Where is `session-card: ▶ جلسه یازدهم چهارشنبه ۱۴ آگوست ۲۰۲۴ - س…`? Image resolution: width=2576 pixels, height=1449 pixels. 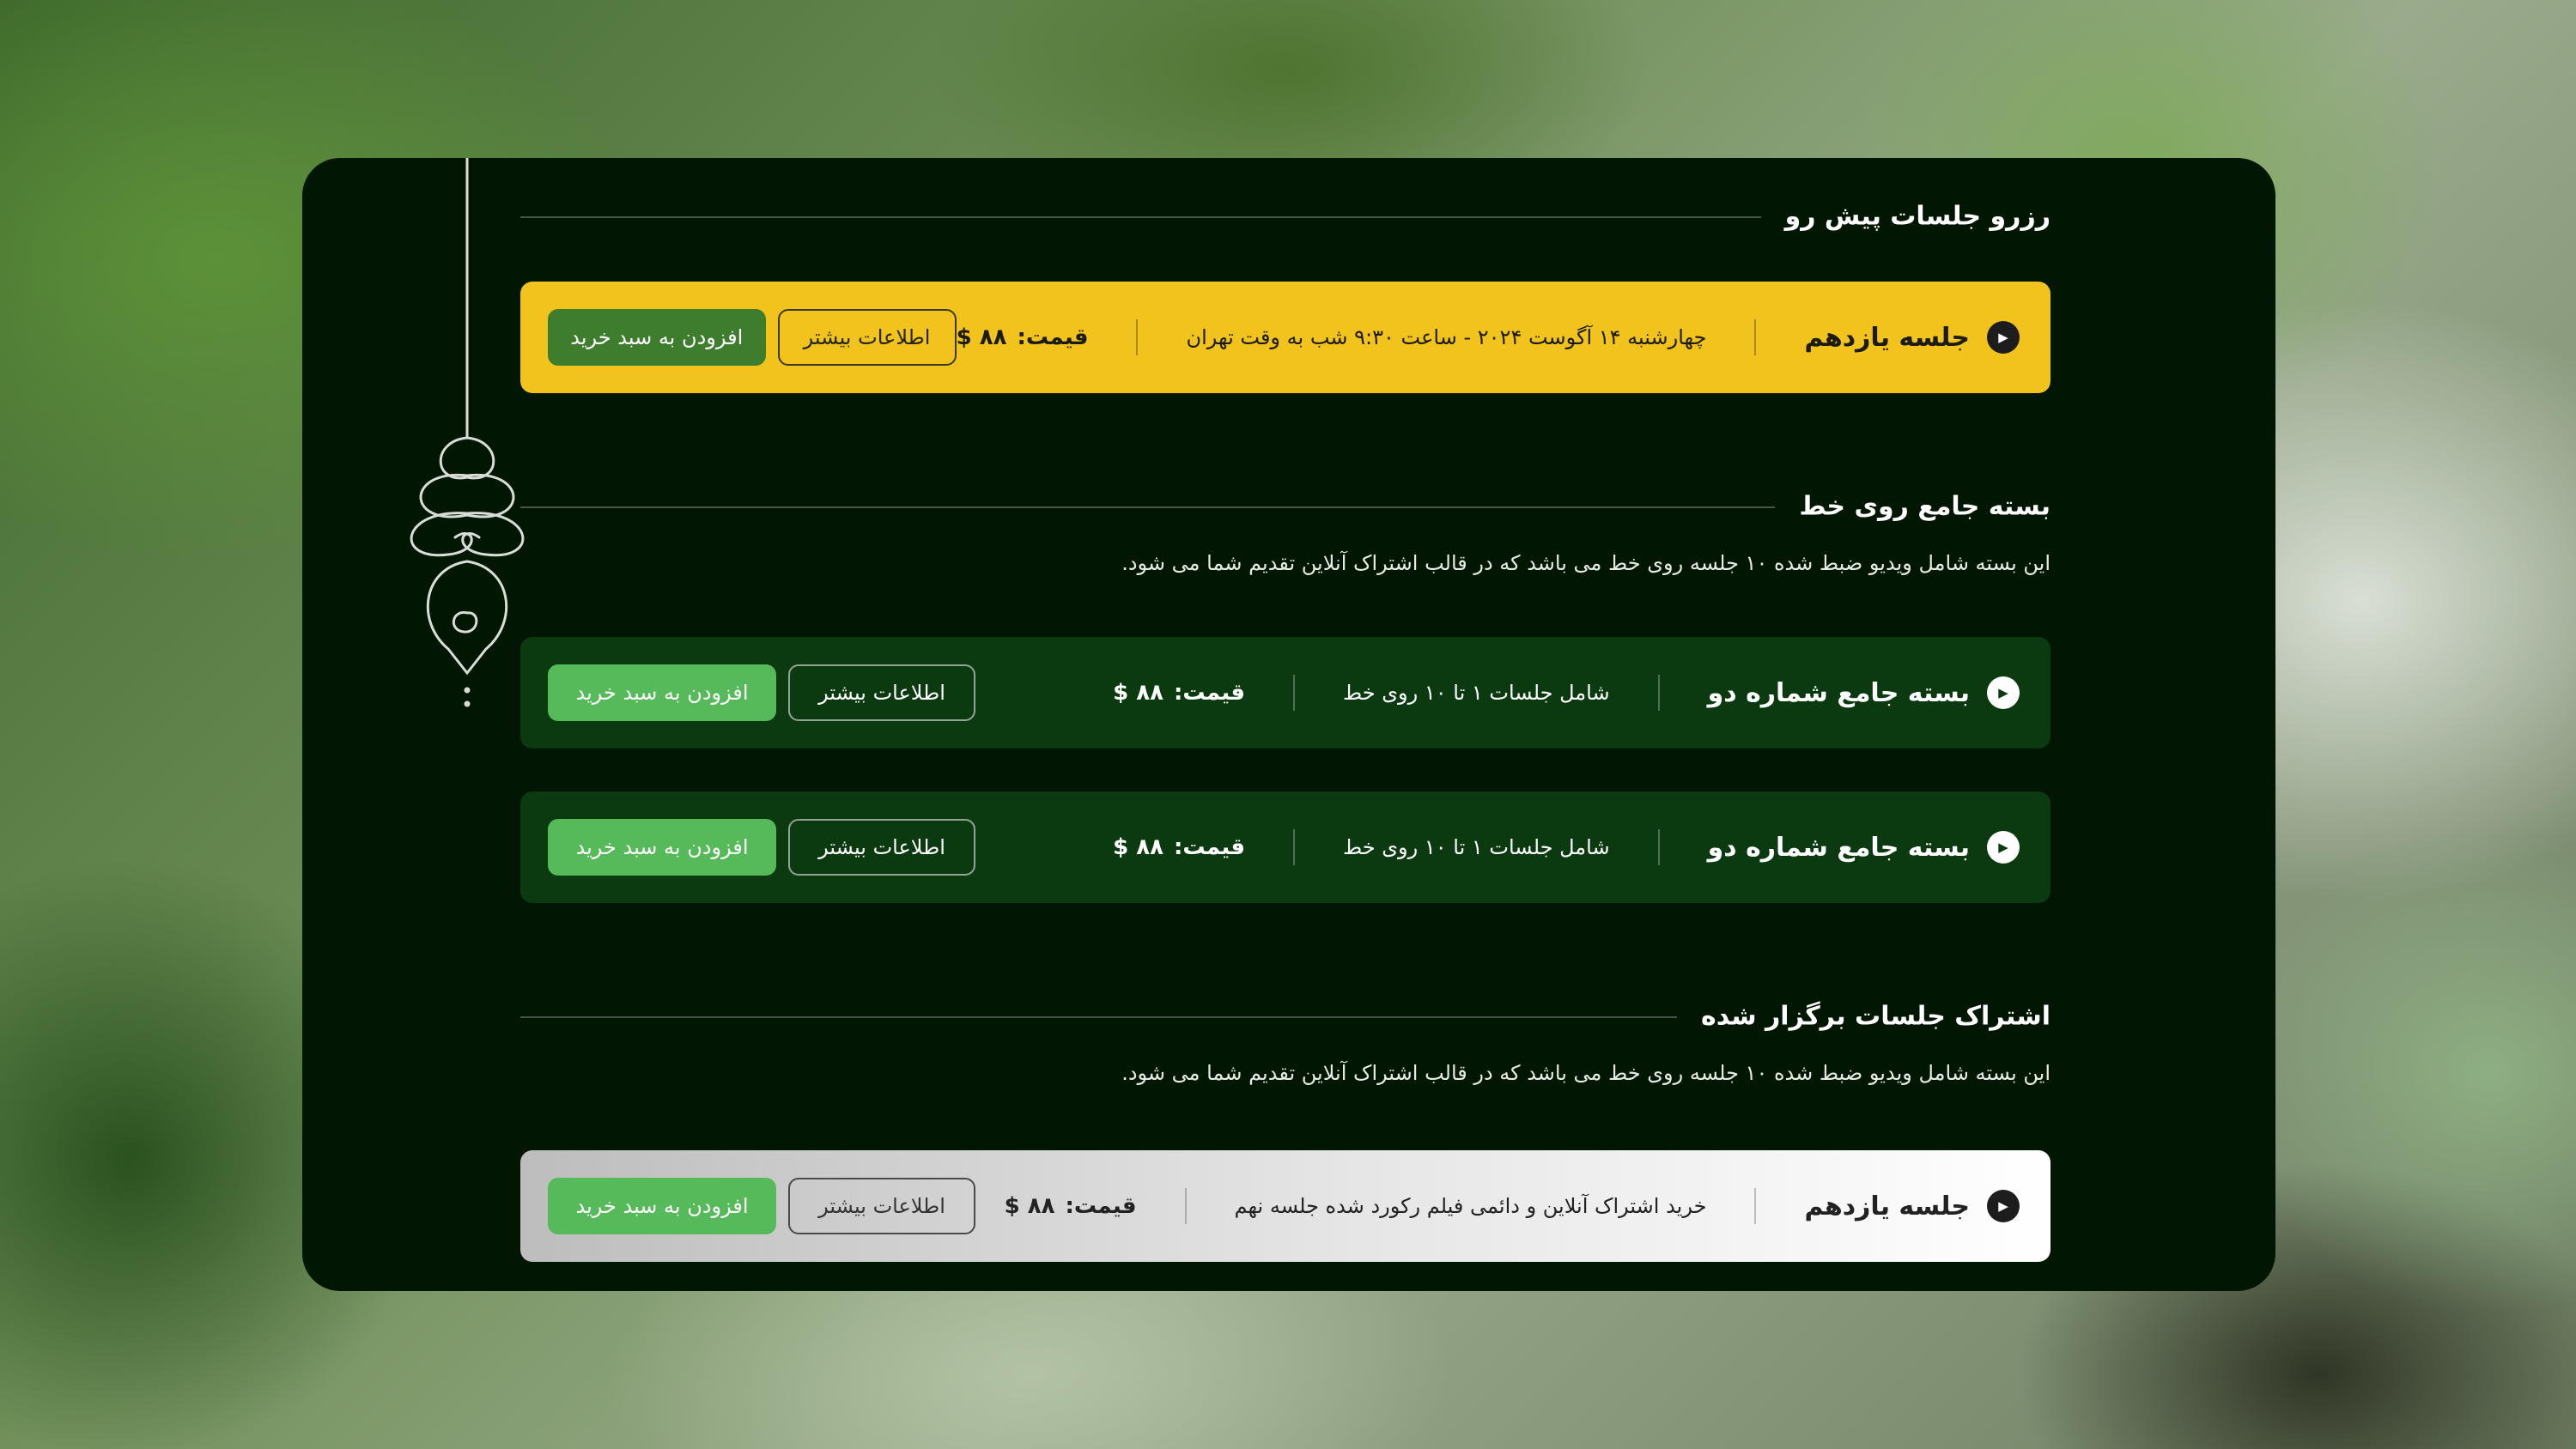 session-card: ▶ جلسه یازدهم چهارشنبه ۱۴ آگوست ۲۰۲۴ - س… is located at coordinates (1285, 337).